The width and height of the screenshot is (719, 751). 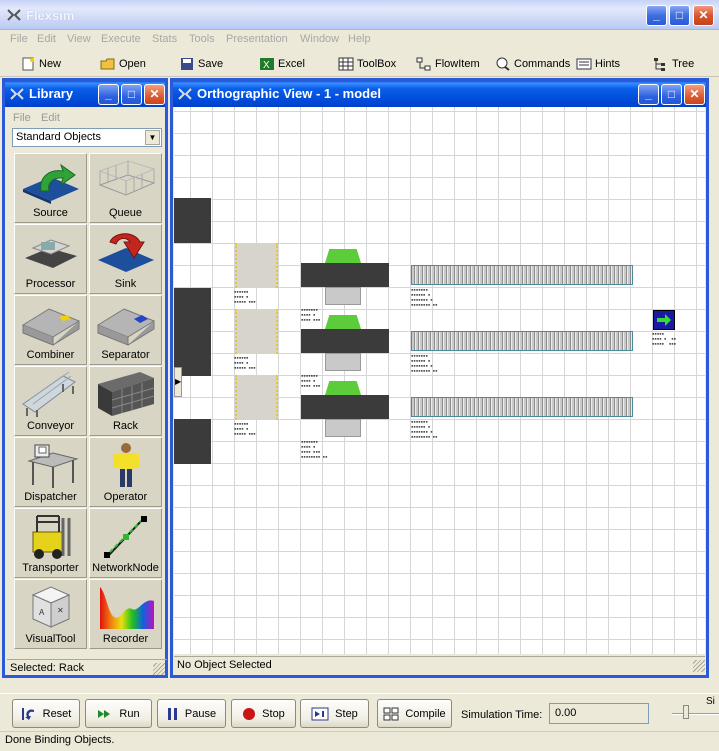 What do you see at coordinates (126, 327) in the screenshot?
I see `separator-icon` at bounding box center [126, 327].